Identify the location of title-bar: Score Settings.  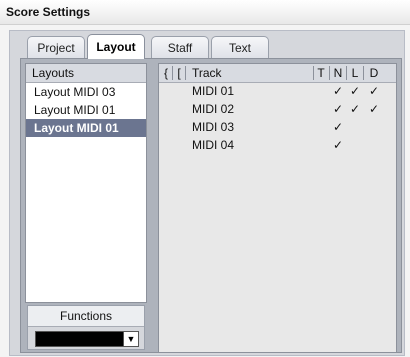
(205, 12).